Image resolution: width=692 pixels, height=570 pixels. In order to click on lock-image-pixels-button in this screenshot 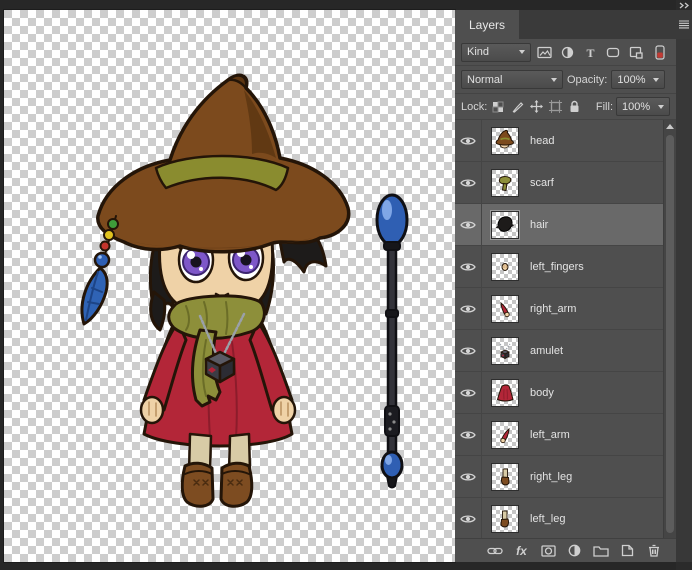, I will do `click(517, 107)`.